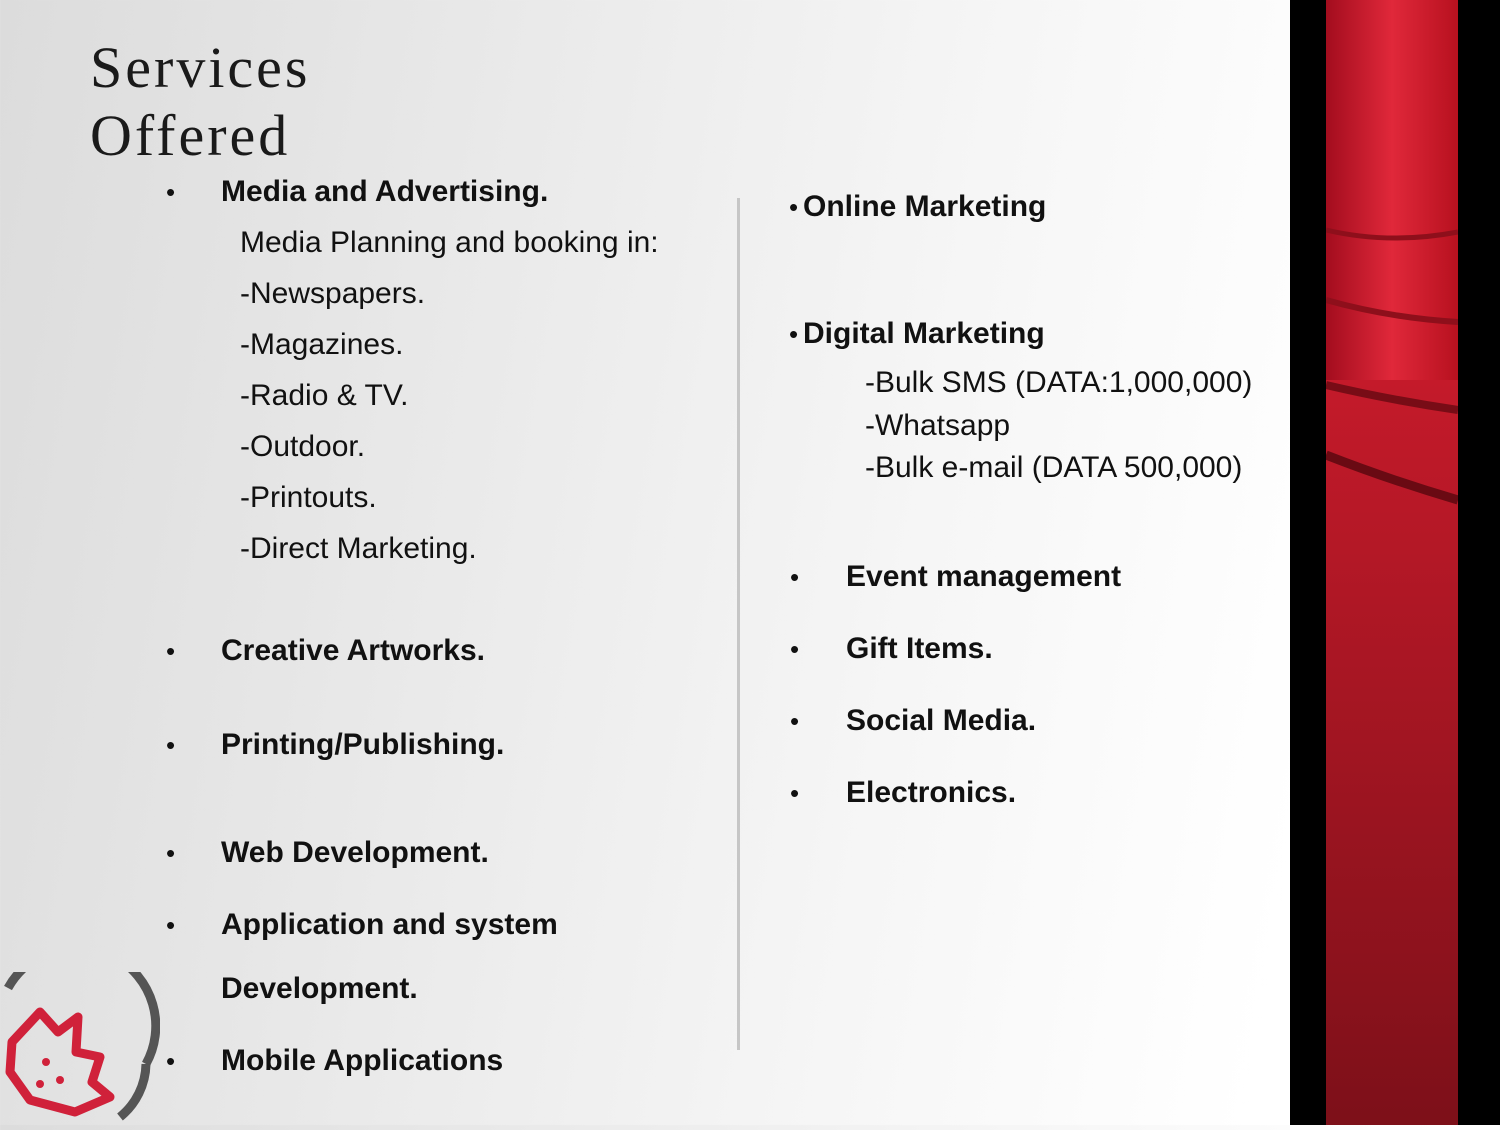  What do you see at coordinates (1059, 382) in the screenshot?
I see `digital-item: -Bulk SMS (DATA:1,000,000)` at bounding box center [1059, 382].